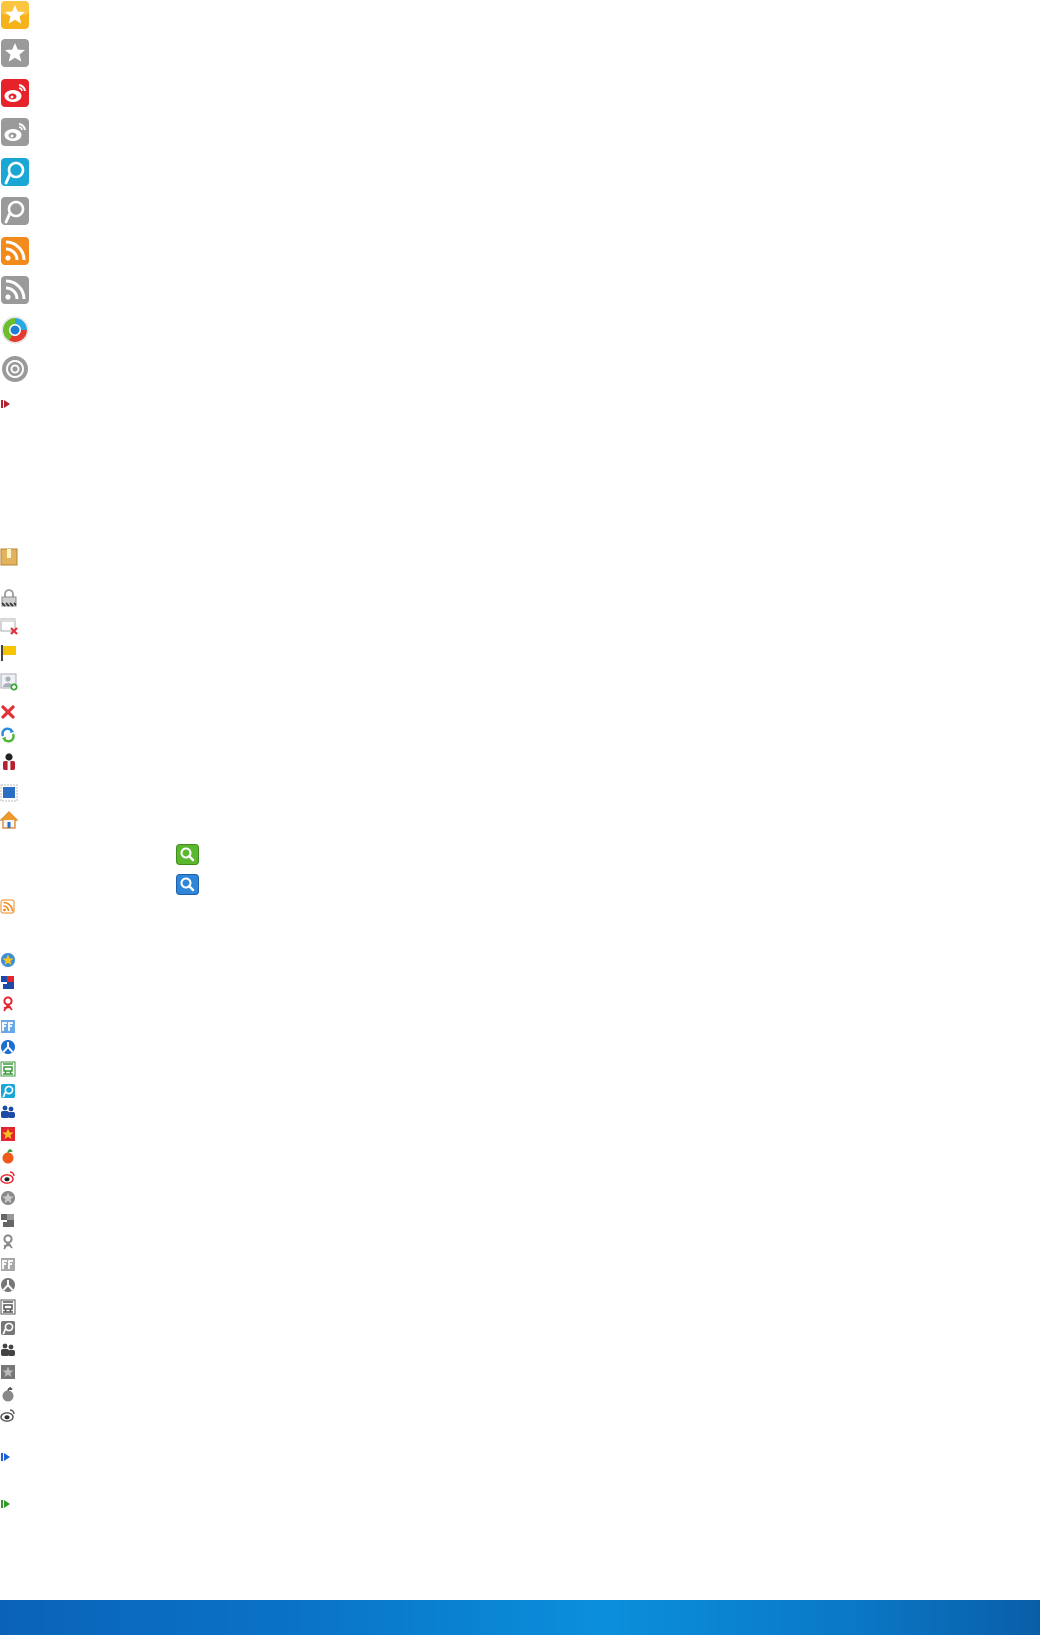 This screenshot has height=1650, width=1040. What do you see at coordinates (520, 1617) in the screenshot?
I see `gradient-bar` at bounding box center [520, 1617].